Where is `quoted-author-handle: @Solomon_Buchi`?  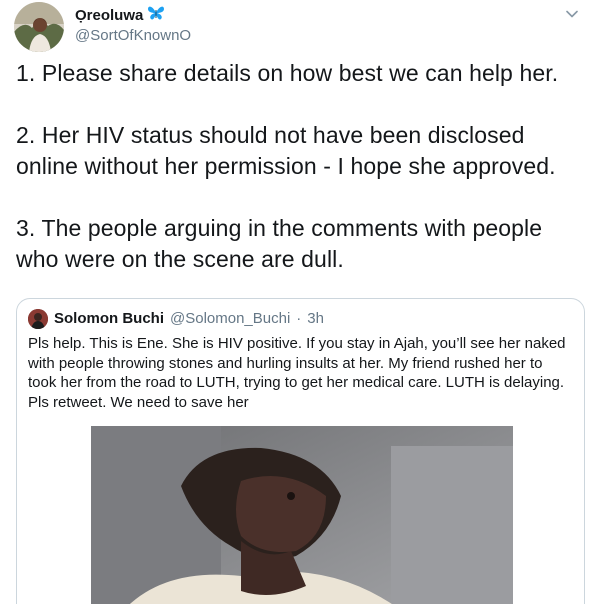
quoted-author-handle: @Solomon_Buchi is located at coordinates (230, 318).